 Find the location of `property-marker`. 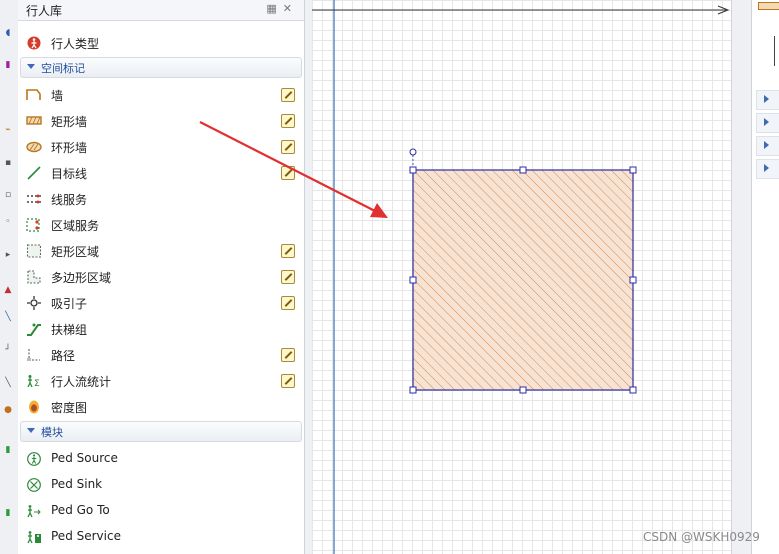

property-marker is located at coordinates (776, 51).